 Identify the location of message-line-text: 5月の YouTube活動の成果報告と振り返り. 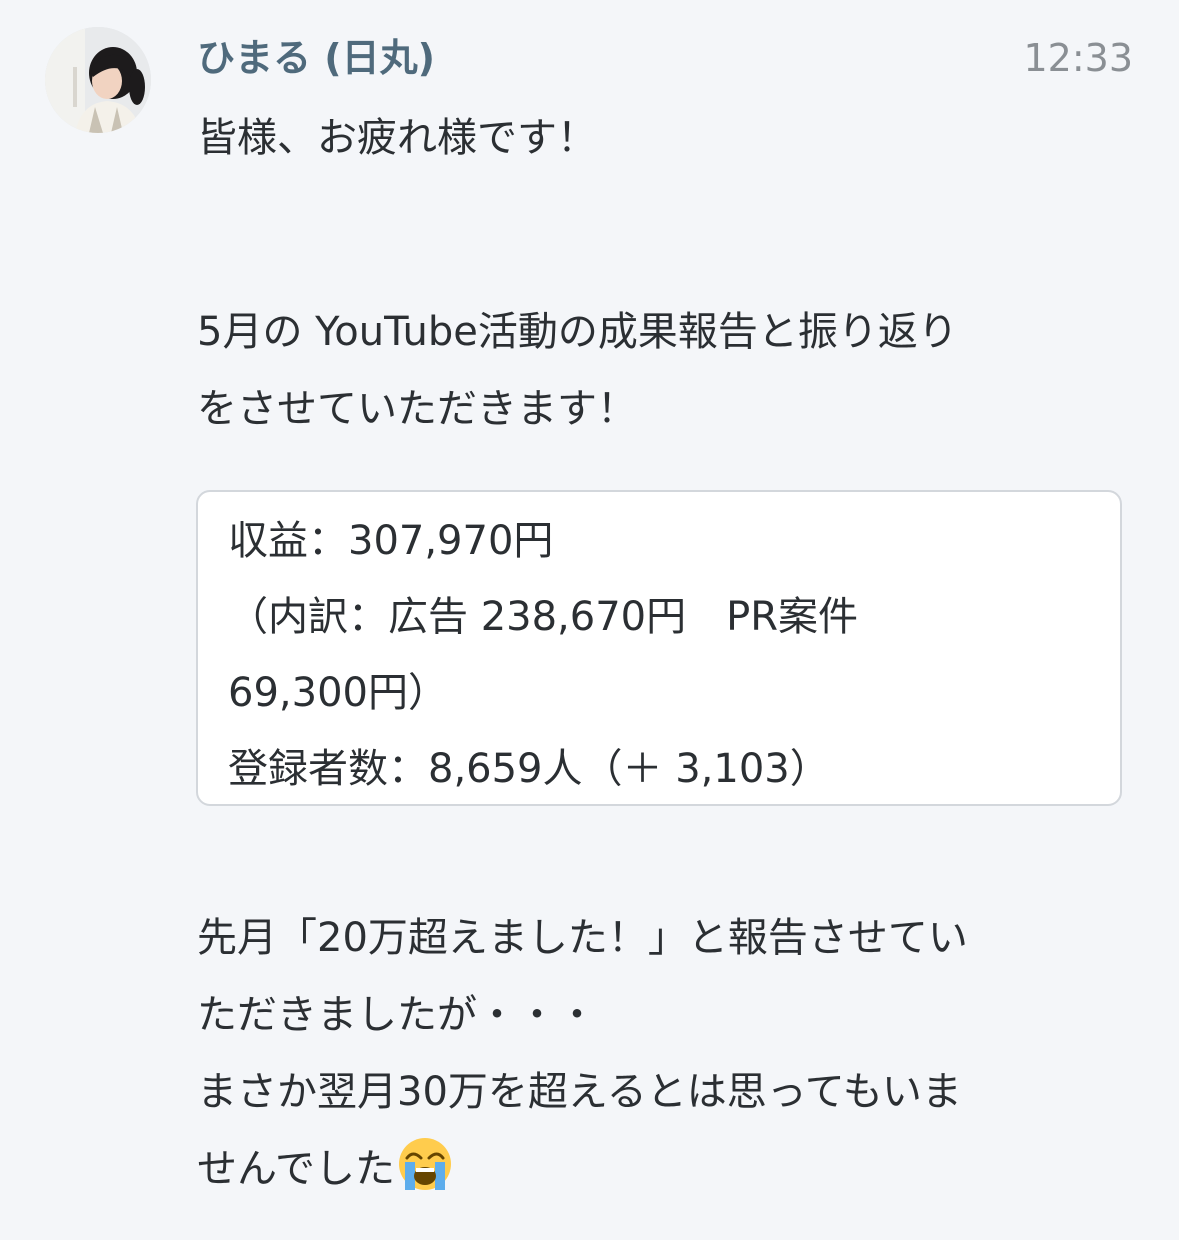
(577, 332).